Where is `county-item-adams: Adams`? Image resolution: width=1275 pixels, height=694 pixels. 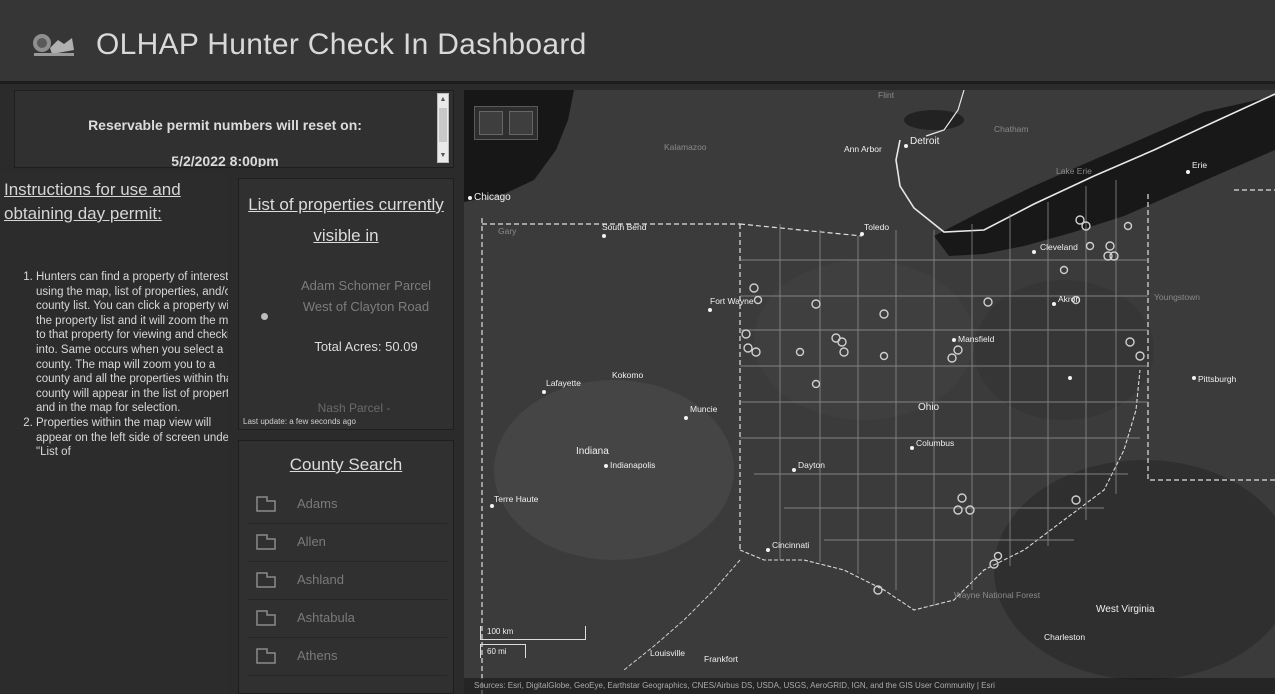
county-item-adams: Adams is located at coordinates (347, 504).